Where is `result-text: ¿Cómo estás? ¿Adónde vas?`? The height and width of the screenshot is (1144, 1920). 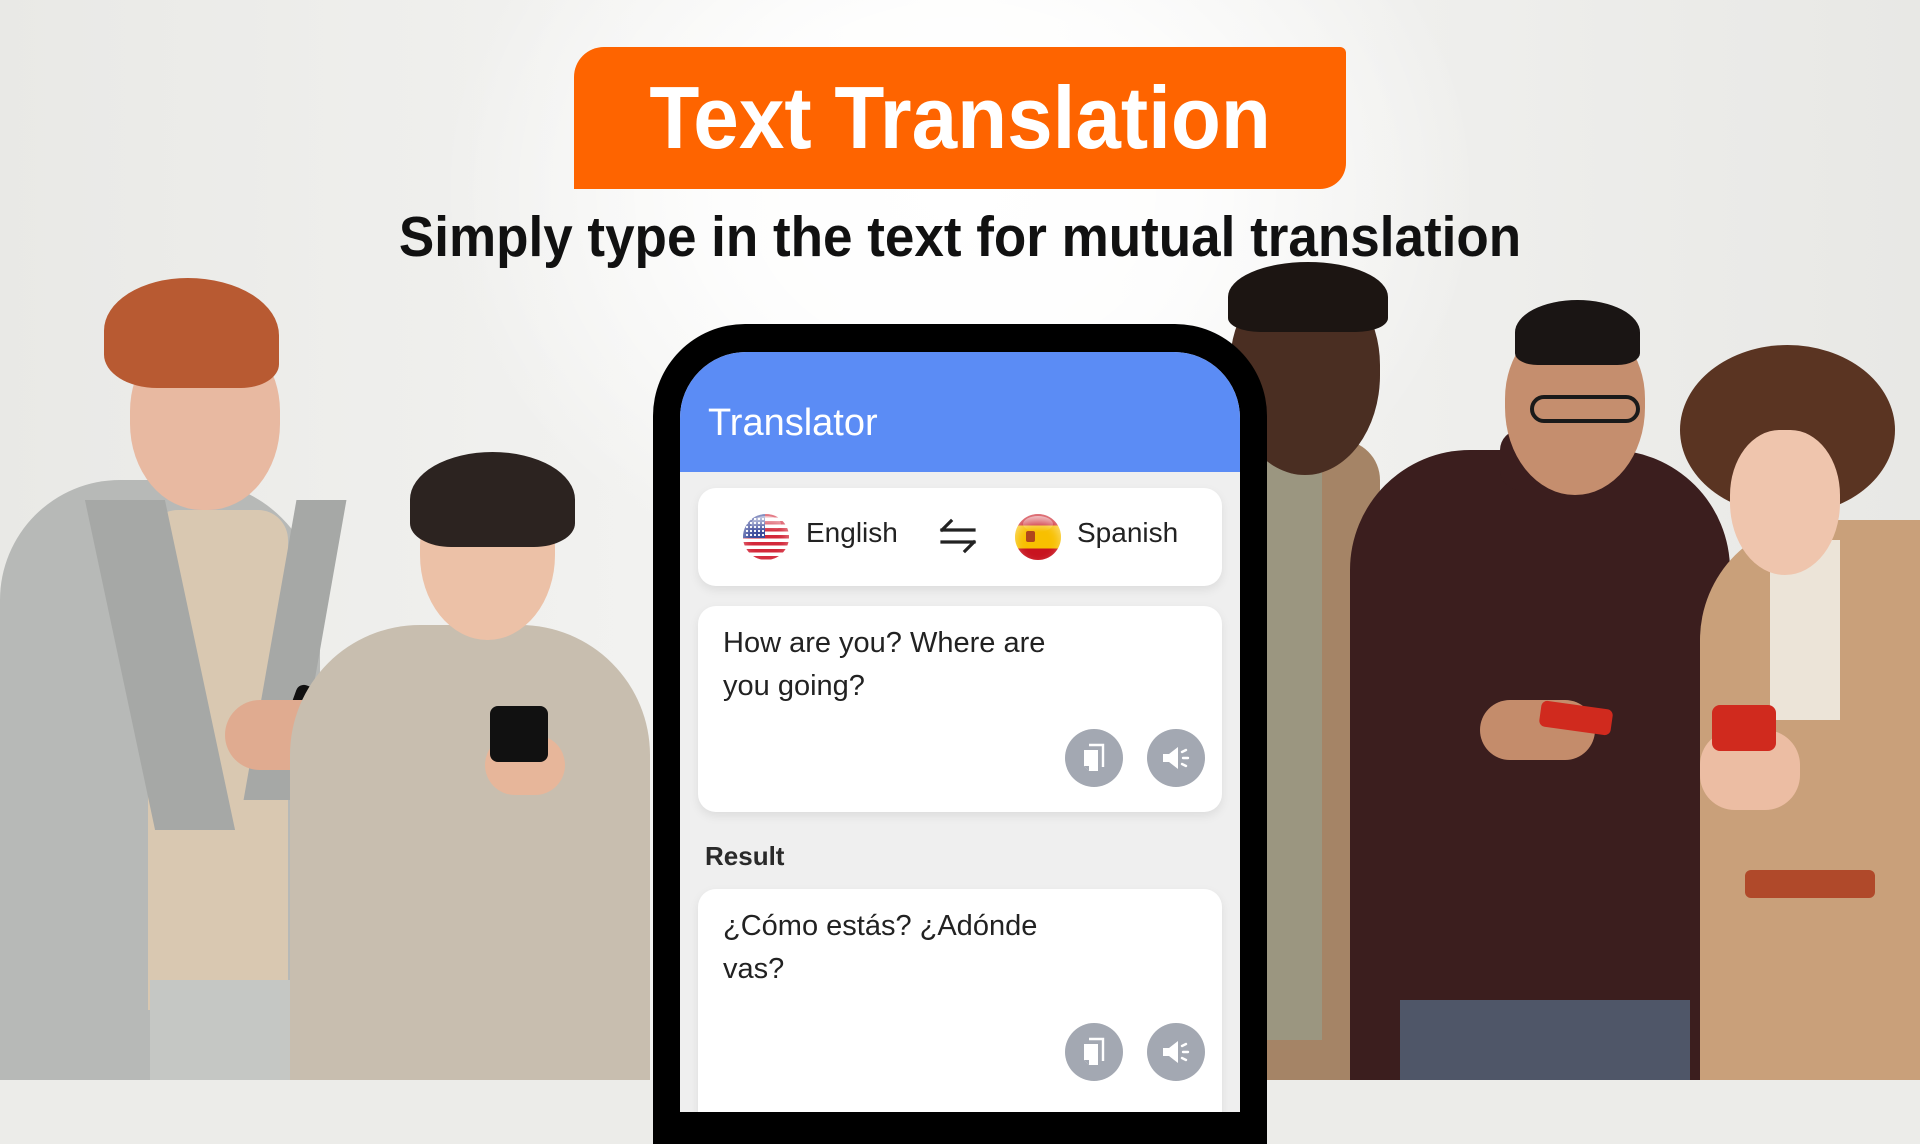
result-text: ¿Cómo estás? ¿Adónde vas? is located at coordinates (880, 947).